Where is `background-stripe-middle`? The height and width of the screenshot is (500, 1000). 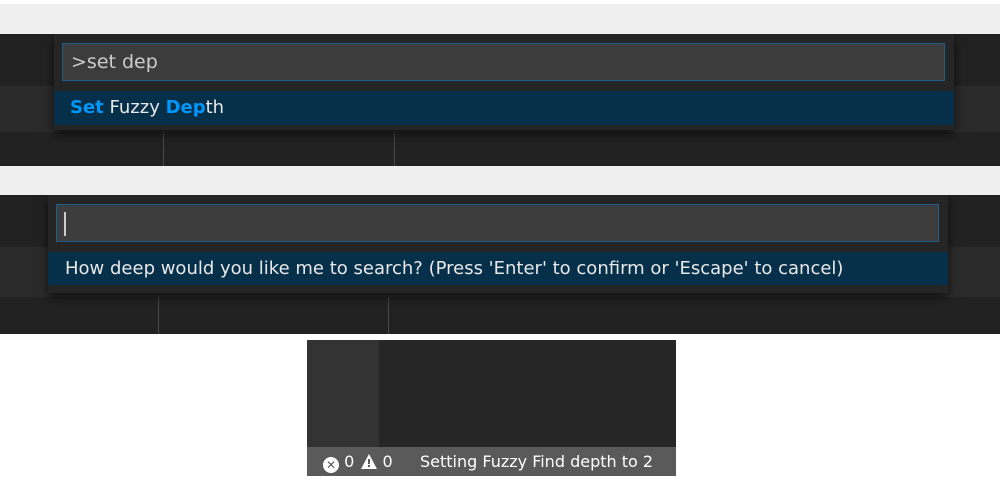
background-stripe-middle is located at coordinates (500, 180).